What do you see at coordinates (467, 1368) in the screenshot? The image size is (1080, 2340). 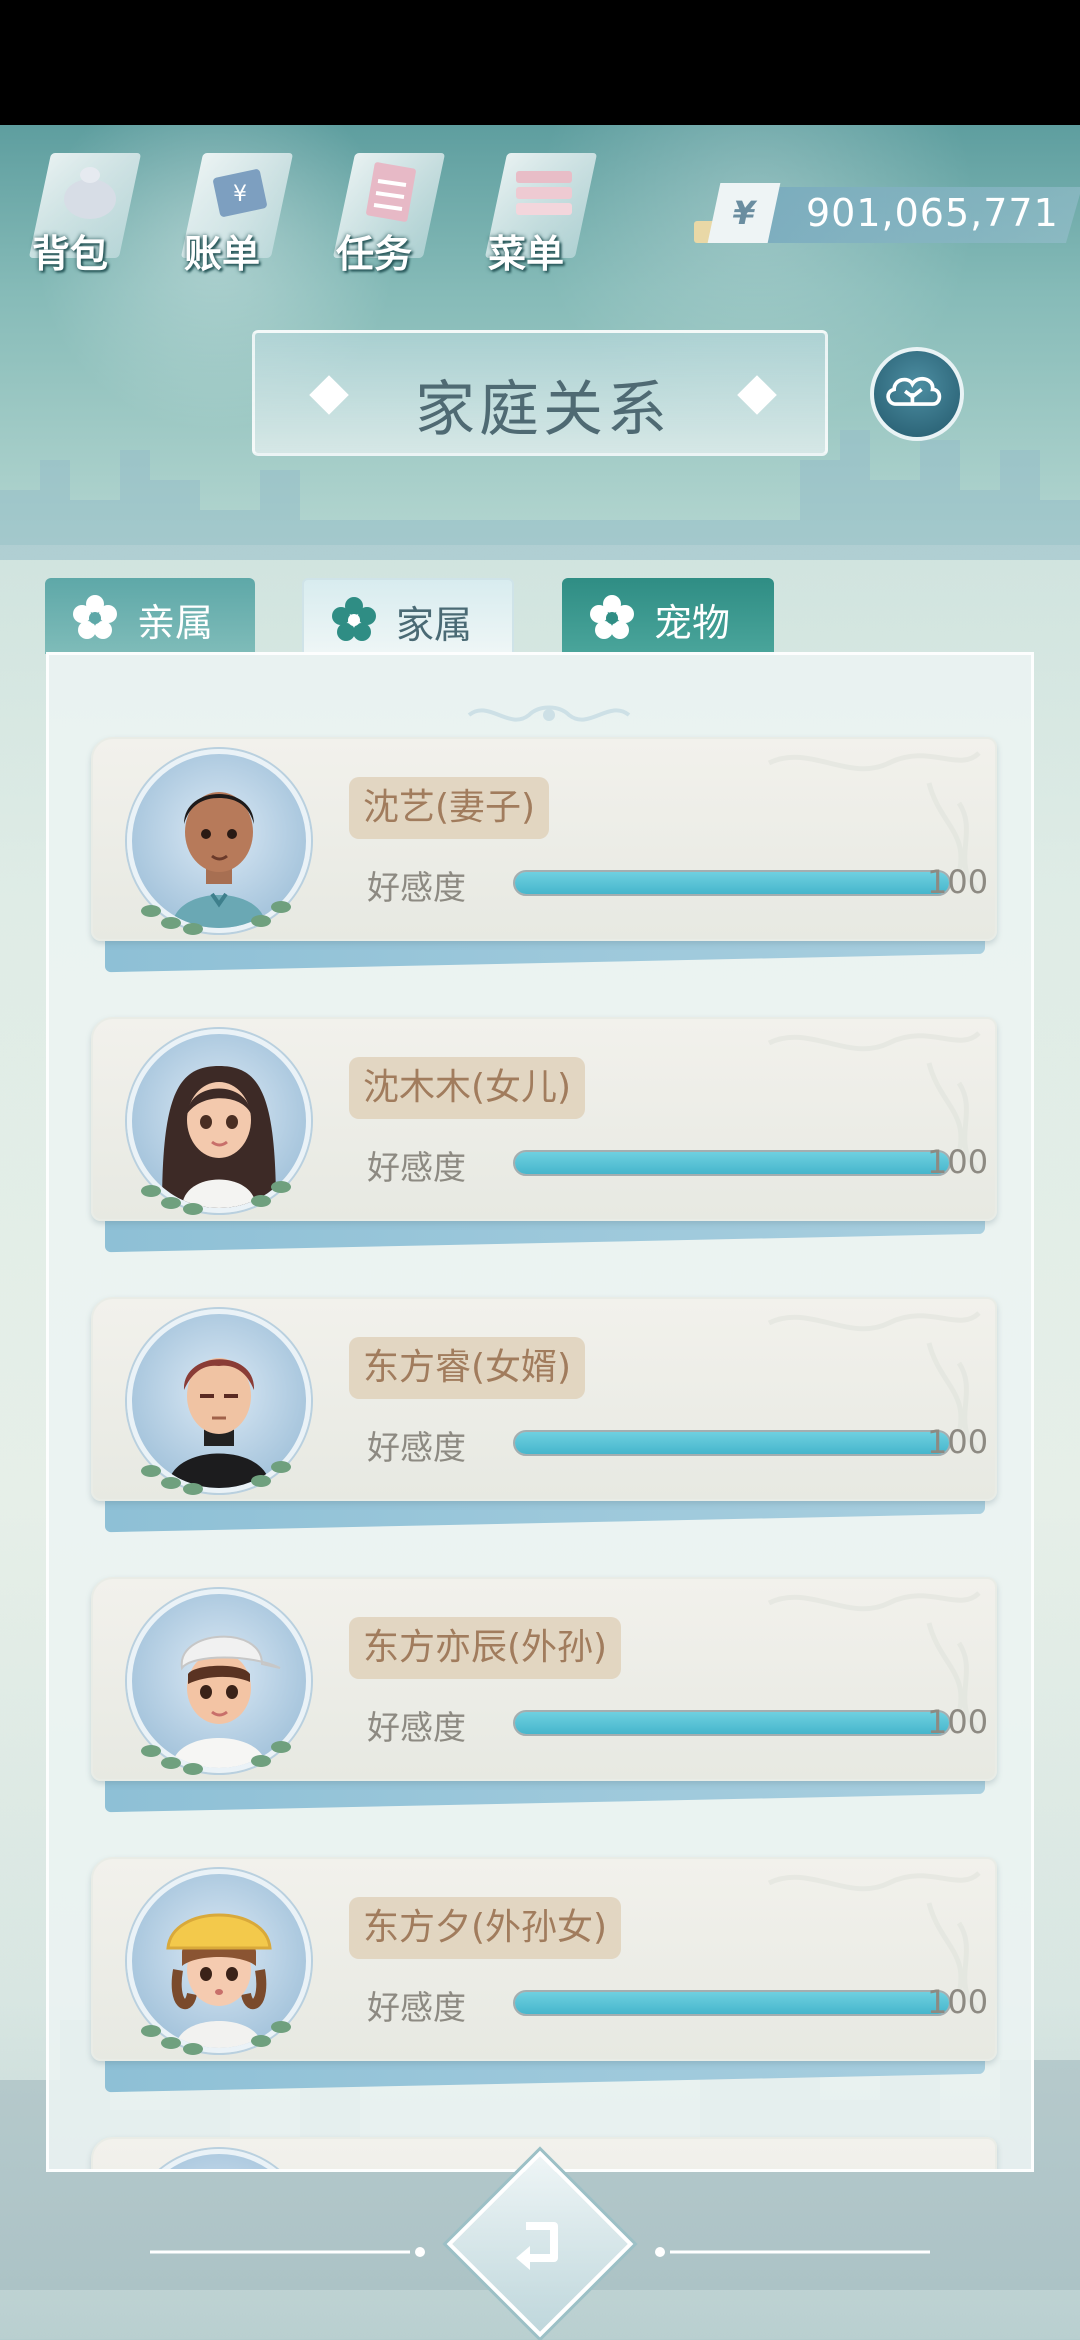 I see `member-name: 东方睿(女婿)` at bounding box center [467, 1368].